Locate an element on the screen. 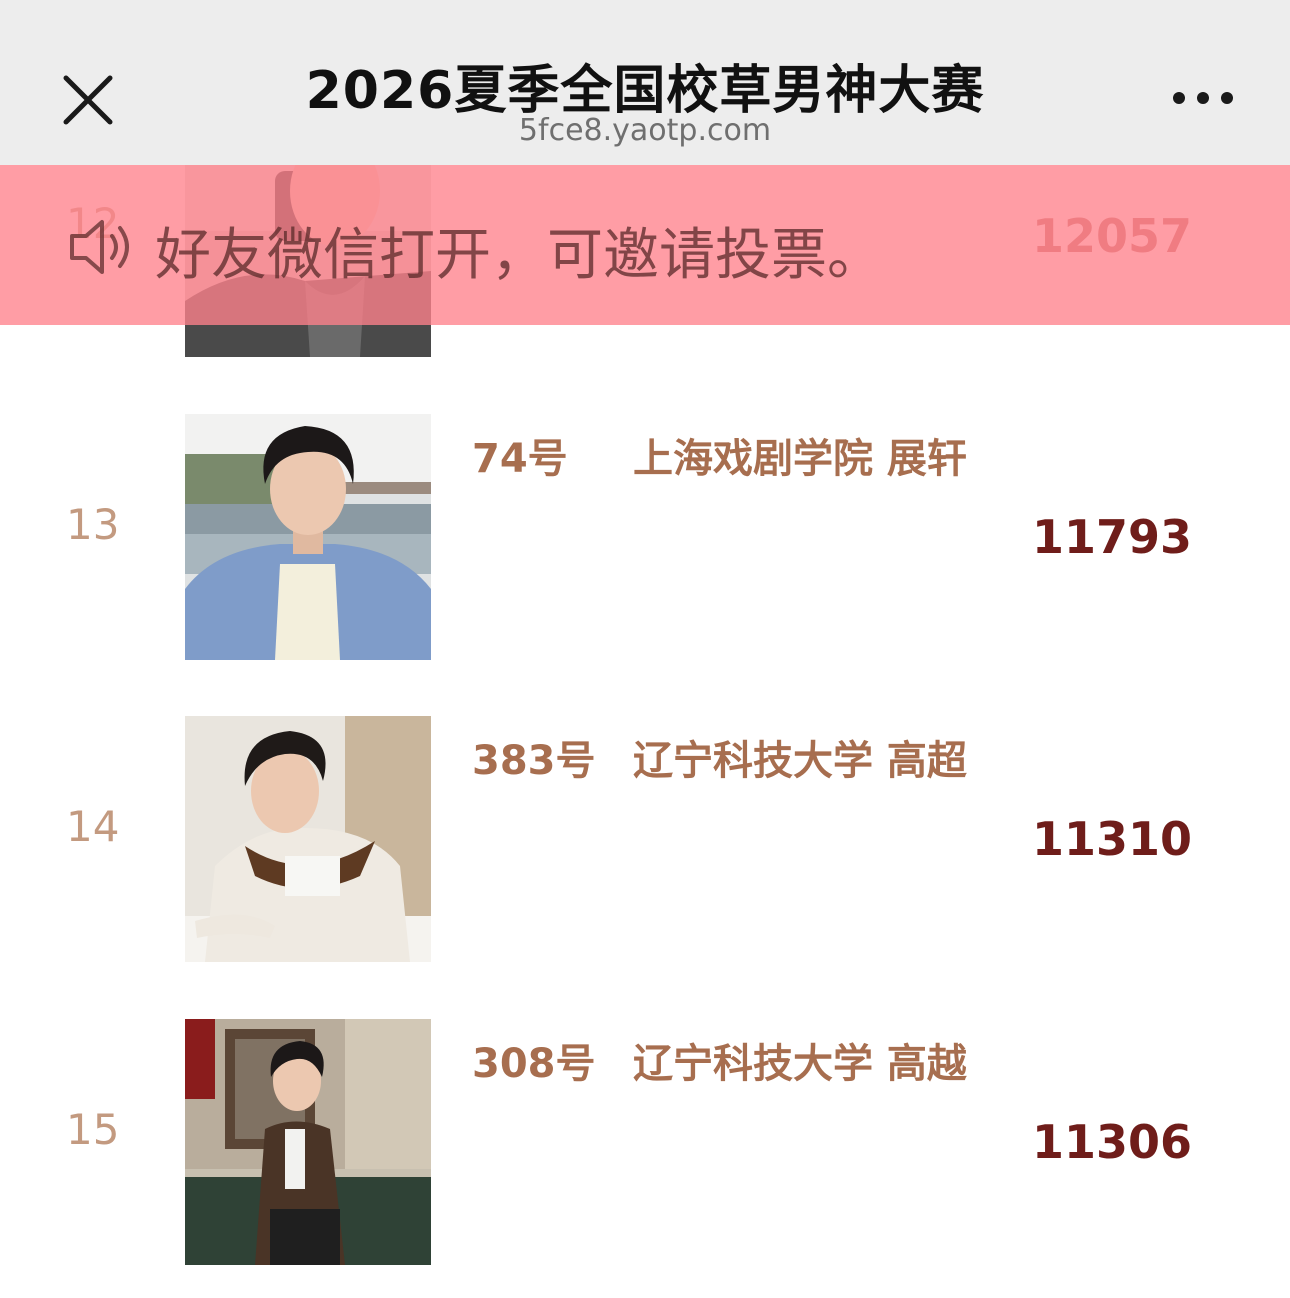 This screenshot has width=1290, height=1298. vote-count: 11310 is located at coordinates (1111, 839).